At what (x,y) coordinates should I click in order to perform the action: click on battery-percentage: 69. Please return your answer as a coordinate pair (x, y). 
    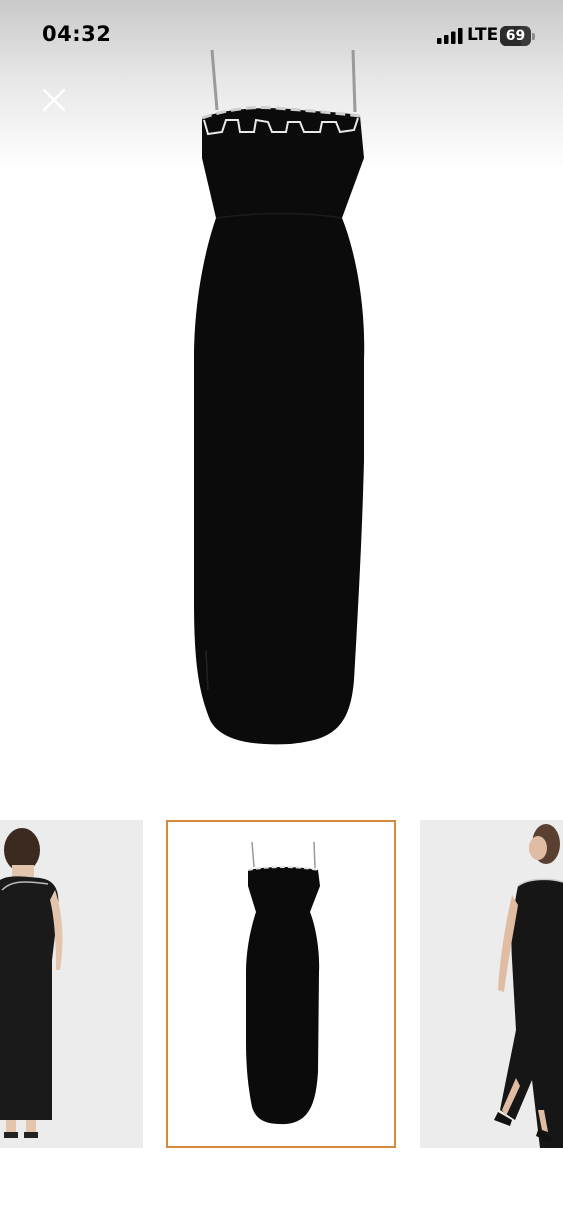
    Looking at the image, I should click on (515, 36).